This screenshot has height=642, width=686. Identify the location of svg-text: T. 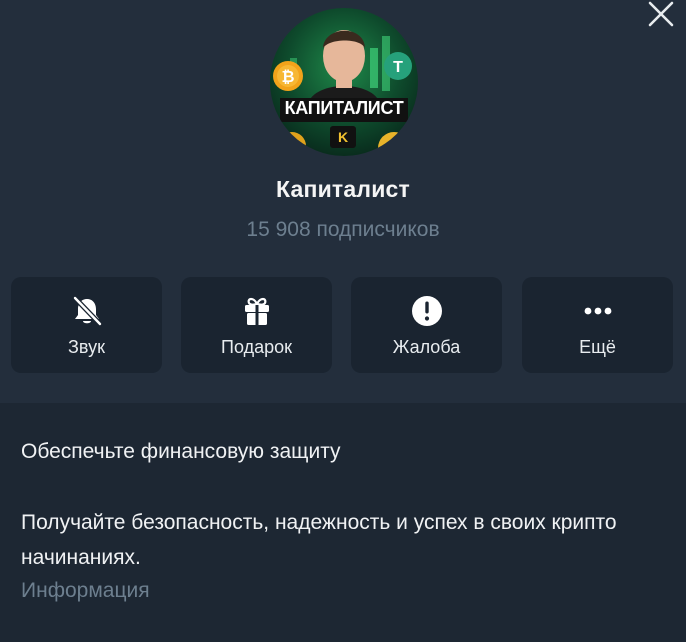
(398, 67).